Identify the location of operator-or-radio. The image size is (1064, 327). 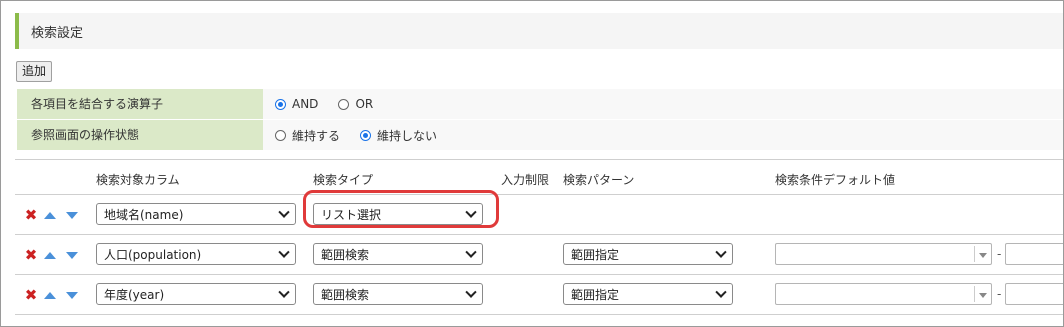
(344, 104).